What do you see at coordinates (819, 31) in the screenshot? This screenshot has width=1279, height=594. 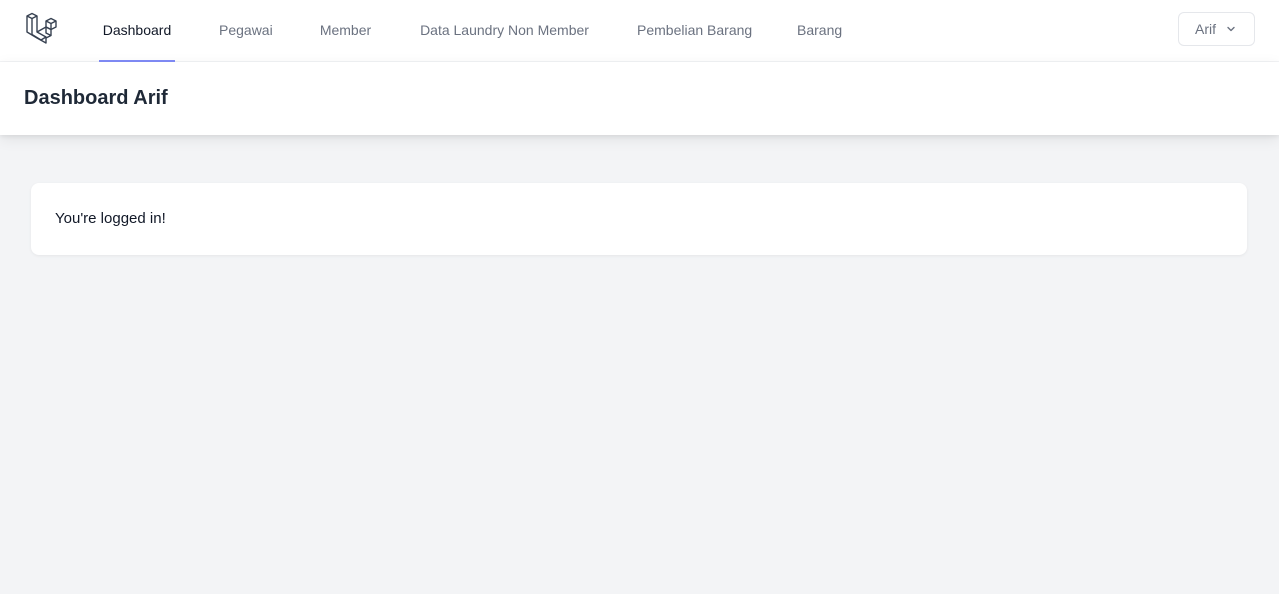 I see `nav-link-barang: Barang` at bounding box center [819, 31].